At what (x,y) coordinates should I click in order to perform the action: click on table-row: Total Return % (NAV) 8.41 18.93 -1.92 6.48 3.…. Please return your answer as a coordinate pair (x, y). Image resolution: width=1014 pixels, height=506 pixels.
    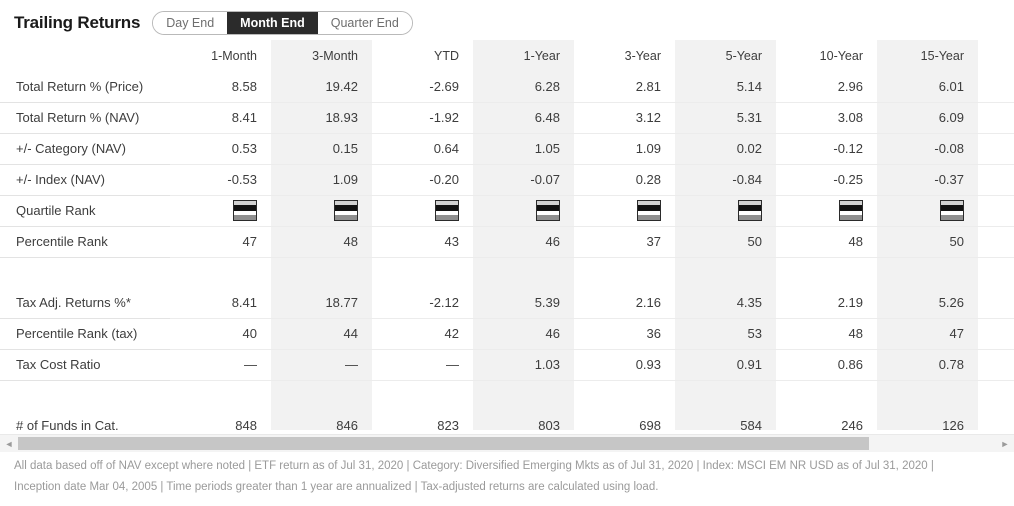
    Looking at the image, I should click on (507, 118).